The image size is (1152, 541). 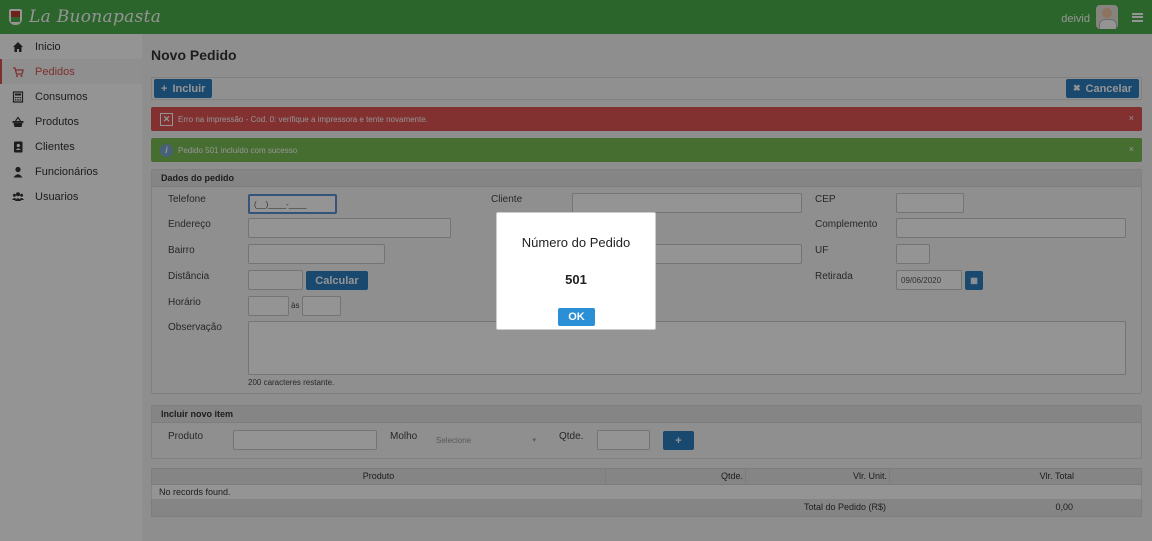 What do you see at coordinates (576, 242) in the screenshot?
I see `dialog-title: Número do Pedido` at bounding box center [576, 242].